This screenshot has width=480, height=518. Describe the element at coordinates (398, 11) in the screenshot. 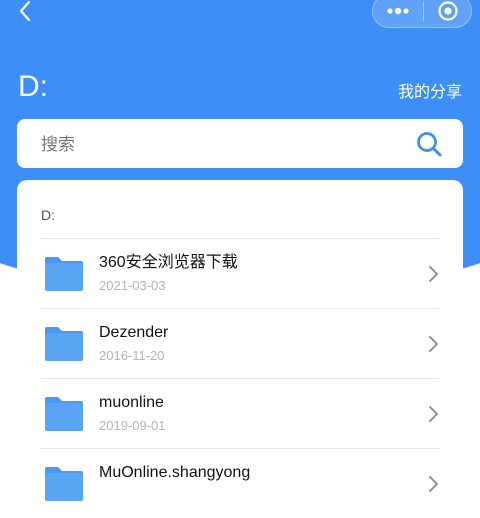

I see `more-dots-icon` at that location.